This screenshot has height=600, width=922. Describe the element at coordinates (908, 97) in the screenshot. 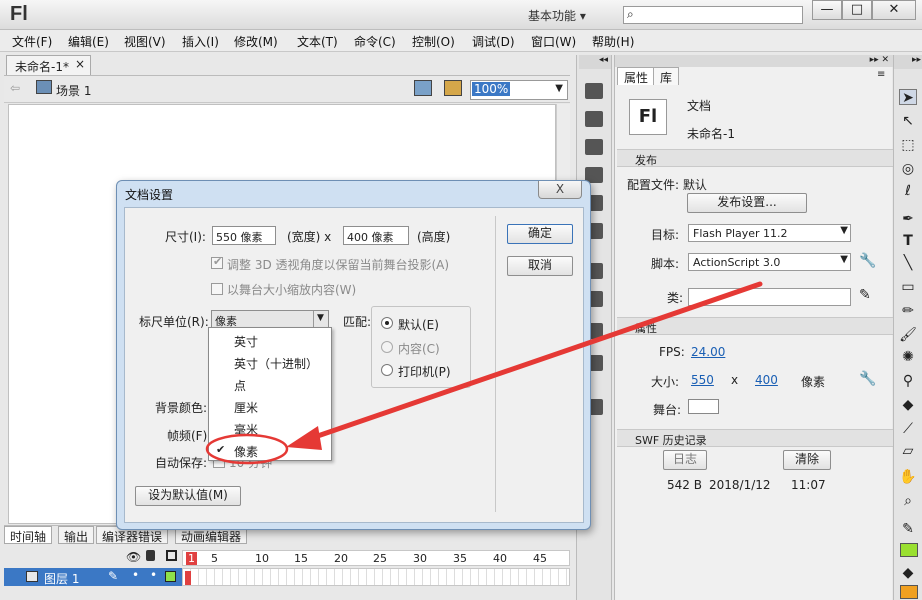

I see `selection-tool-icon: ➤` at that location.